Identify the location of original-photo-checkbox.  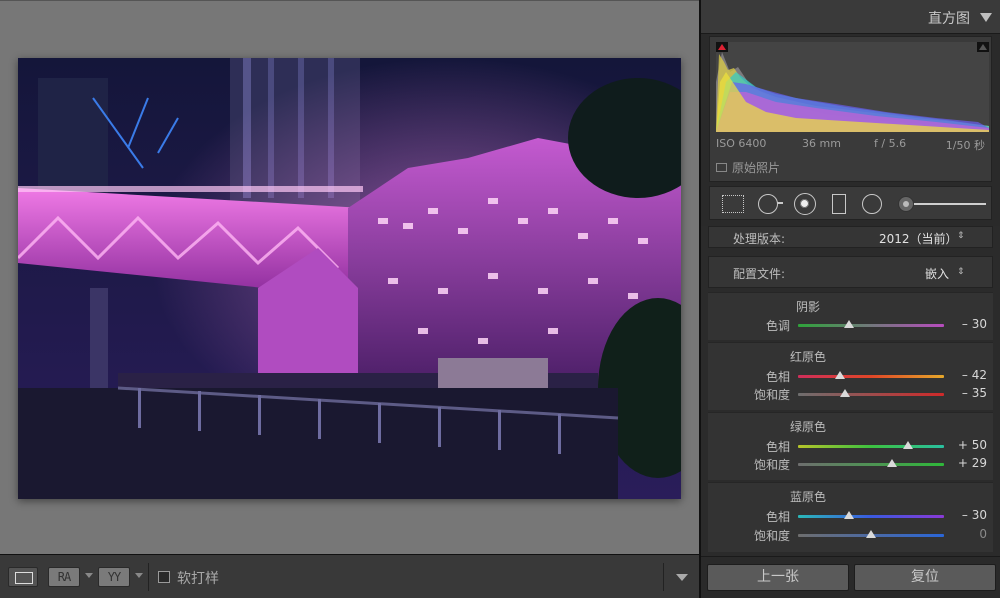
(721, 167).